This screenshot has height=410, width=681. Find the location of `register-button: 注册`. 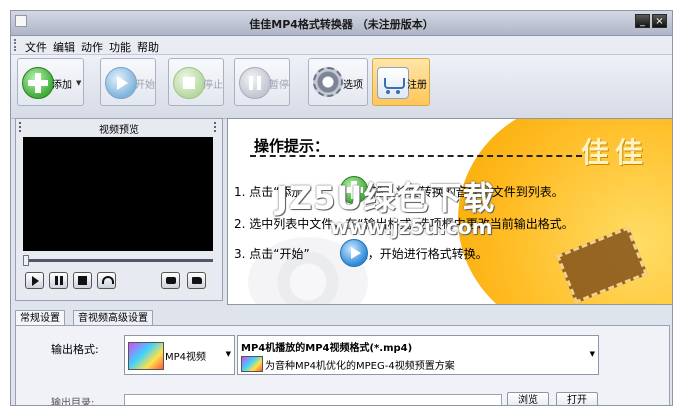

register-button: 注册 is located at coordinates (401, 82).